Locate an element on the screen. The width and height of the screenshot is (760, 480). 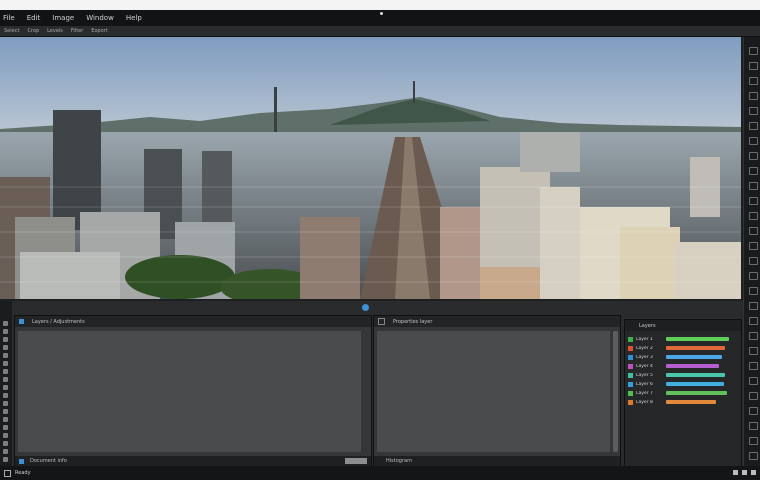
export-icon is located at coordinates (753, 456).